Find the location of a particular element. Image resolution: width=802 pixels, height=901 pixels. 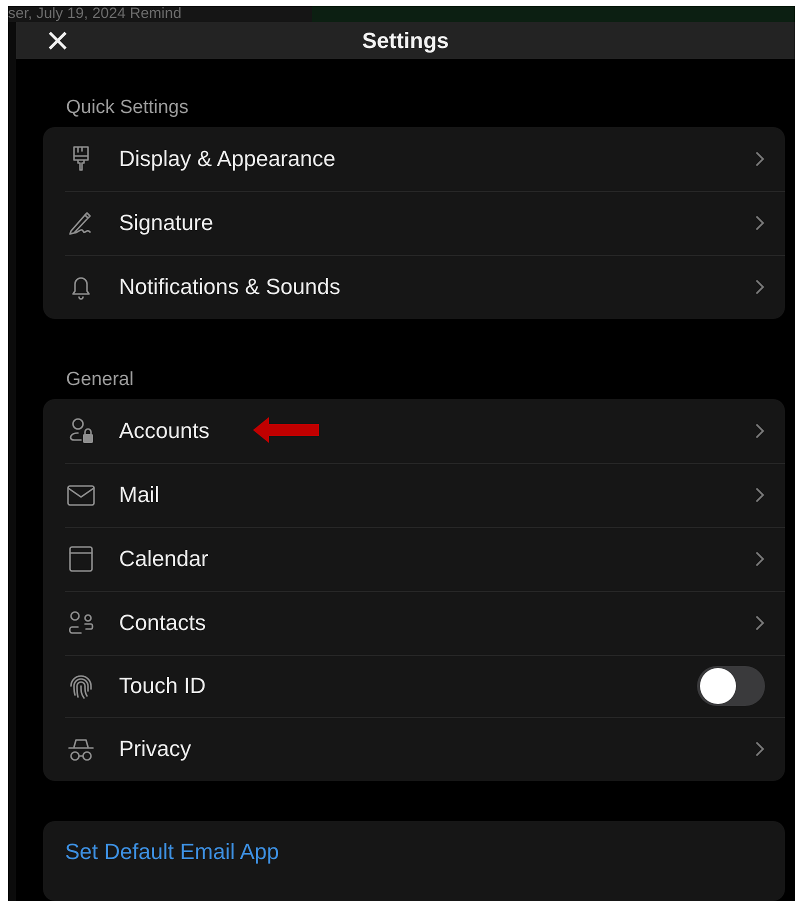

settings-row: Privacy is located at coordinates (414, 749).